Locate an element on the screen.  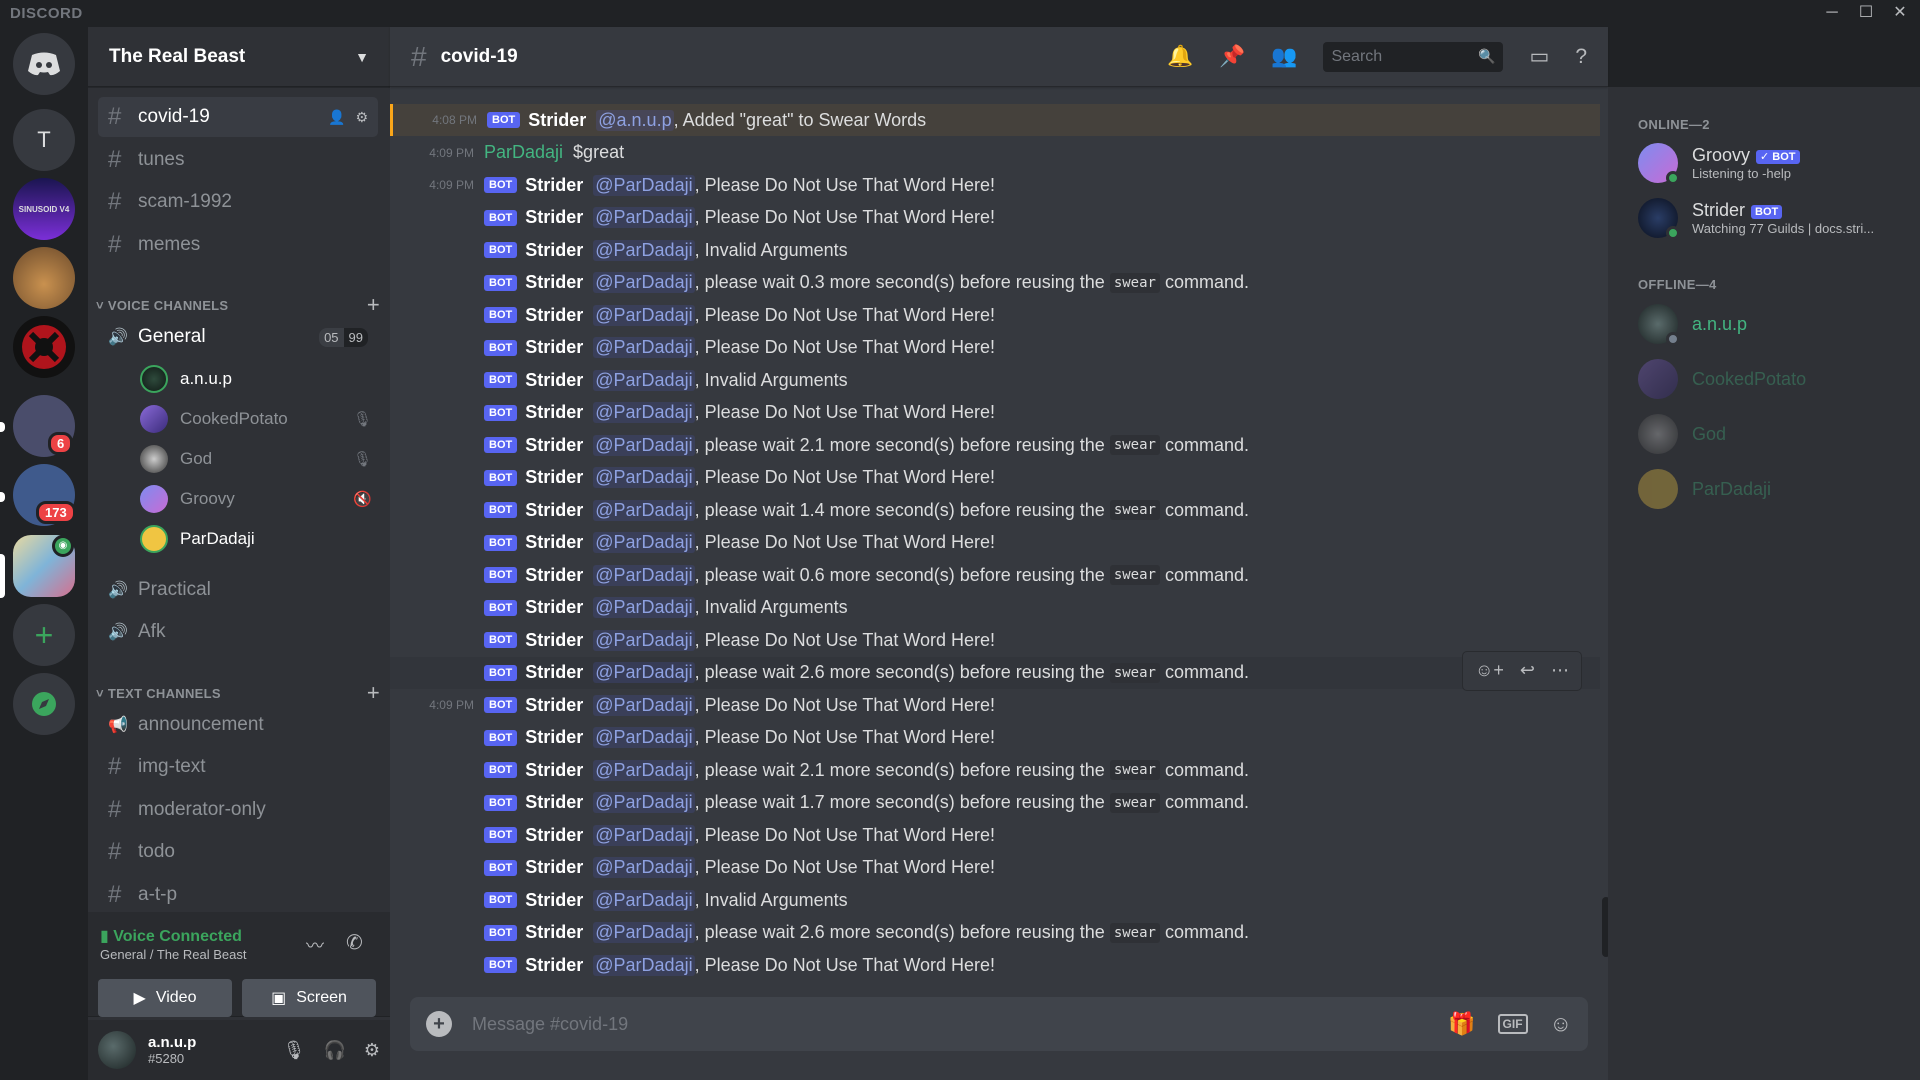
close-icon: ✕ is located at coordinates (1900, 13).